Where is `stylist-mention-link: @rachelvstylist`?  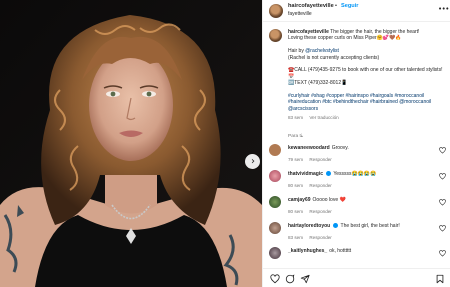
stylist-mention-link: @rachelvstylist is located at coordinates (322, 51).